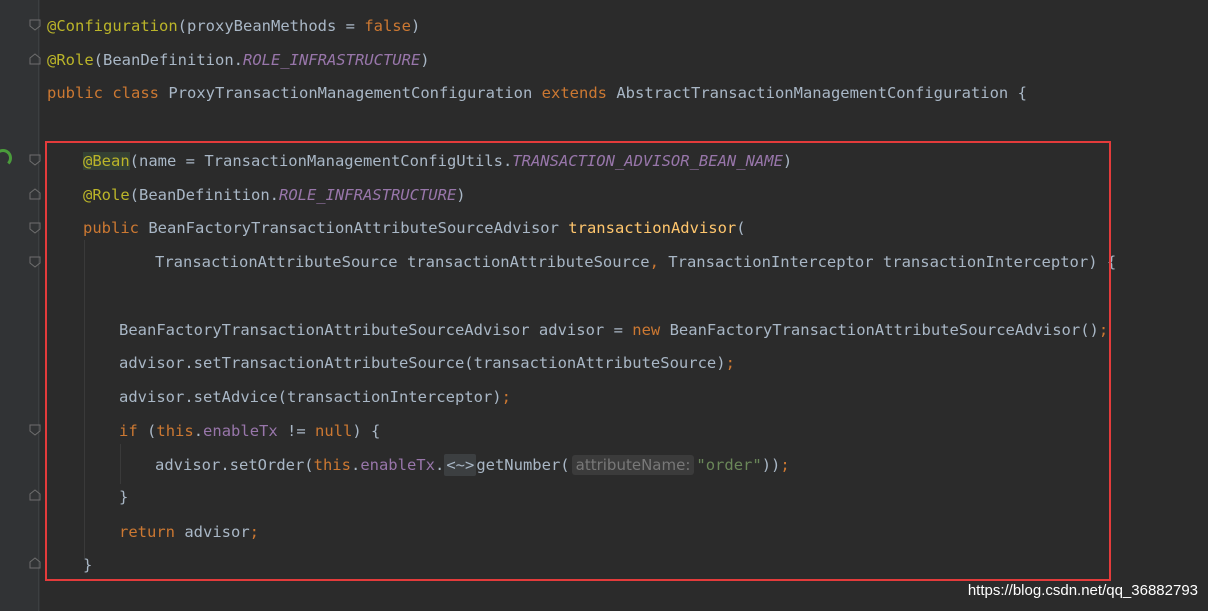  Describe the element at coordinates (20, 305) in the screenshot. I see `editor-gutter` at that location.